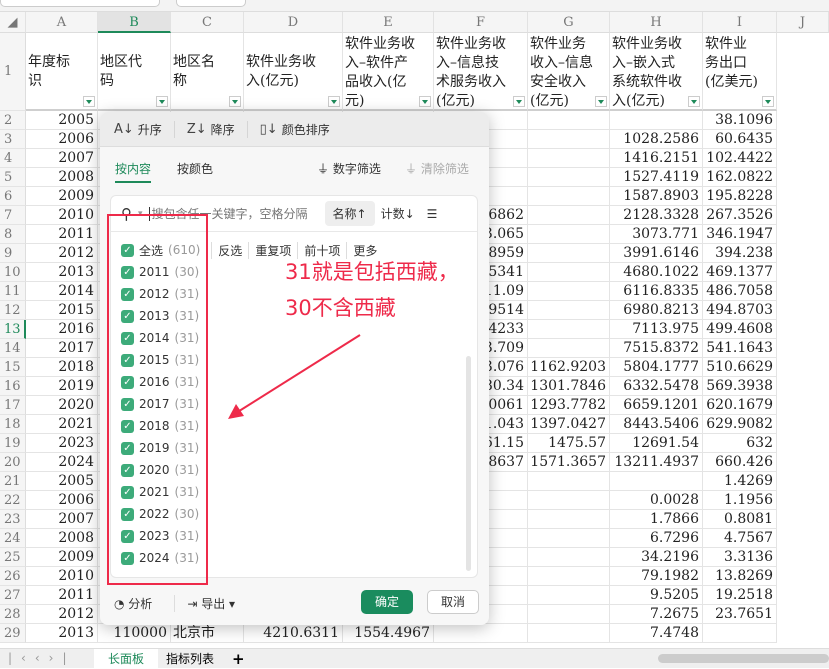 This screenshot has height=669, width=829. What do you see at coordinates (743, 658) in the screenshot?
I see `horizontal-scrollbar` at bounding box center [743, 658].